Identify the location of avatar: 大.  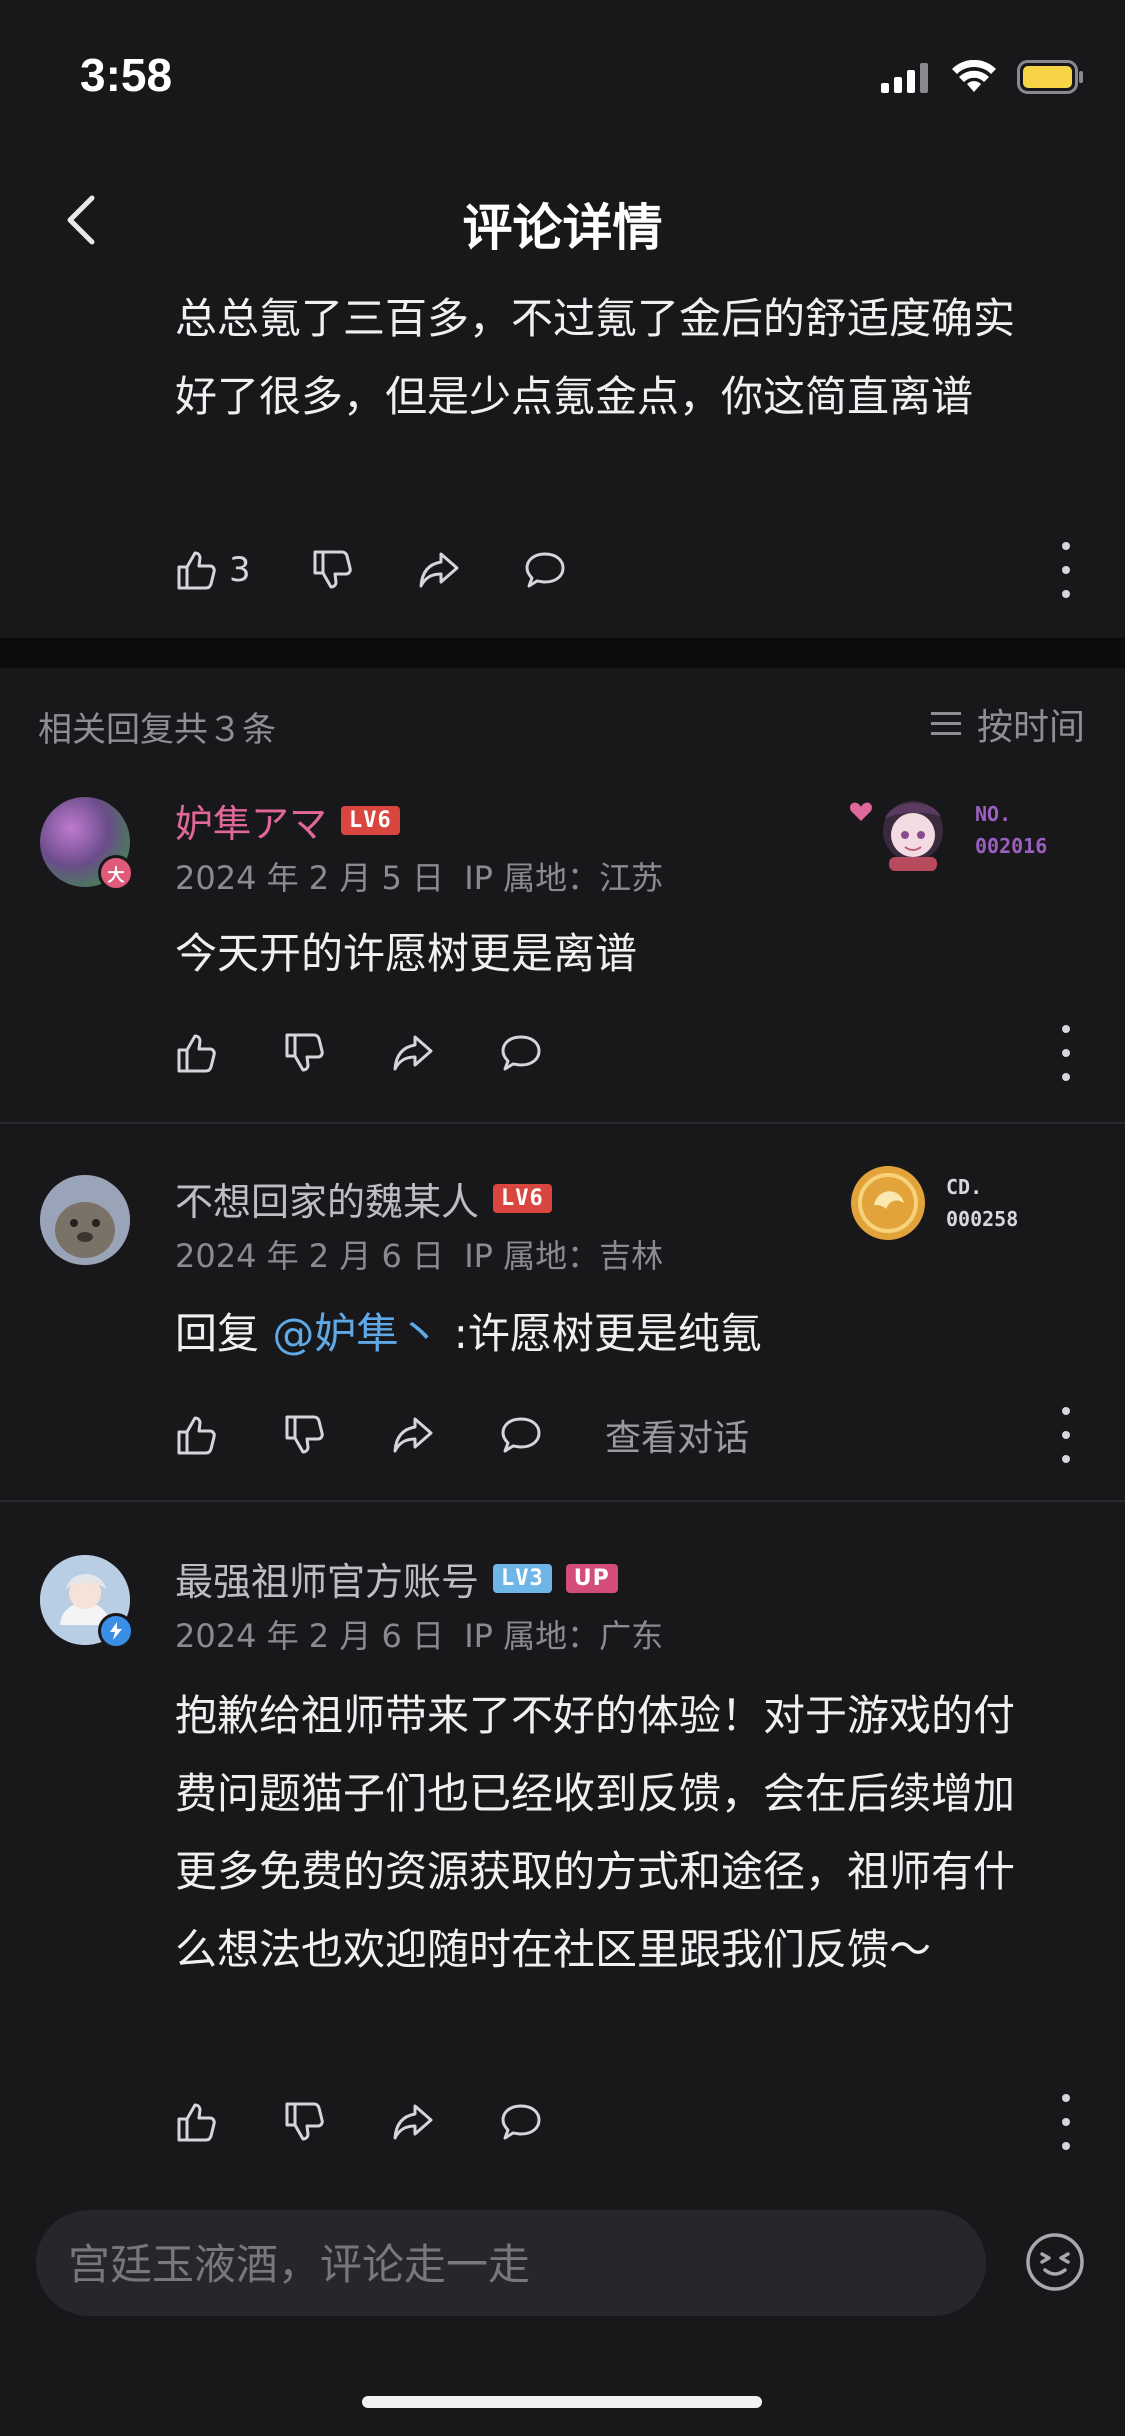
(87, 844).